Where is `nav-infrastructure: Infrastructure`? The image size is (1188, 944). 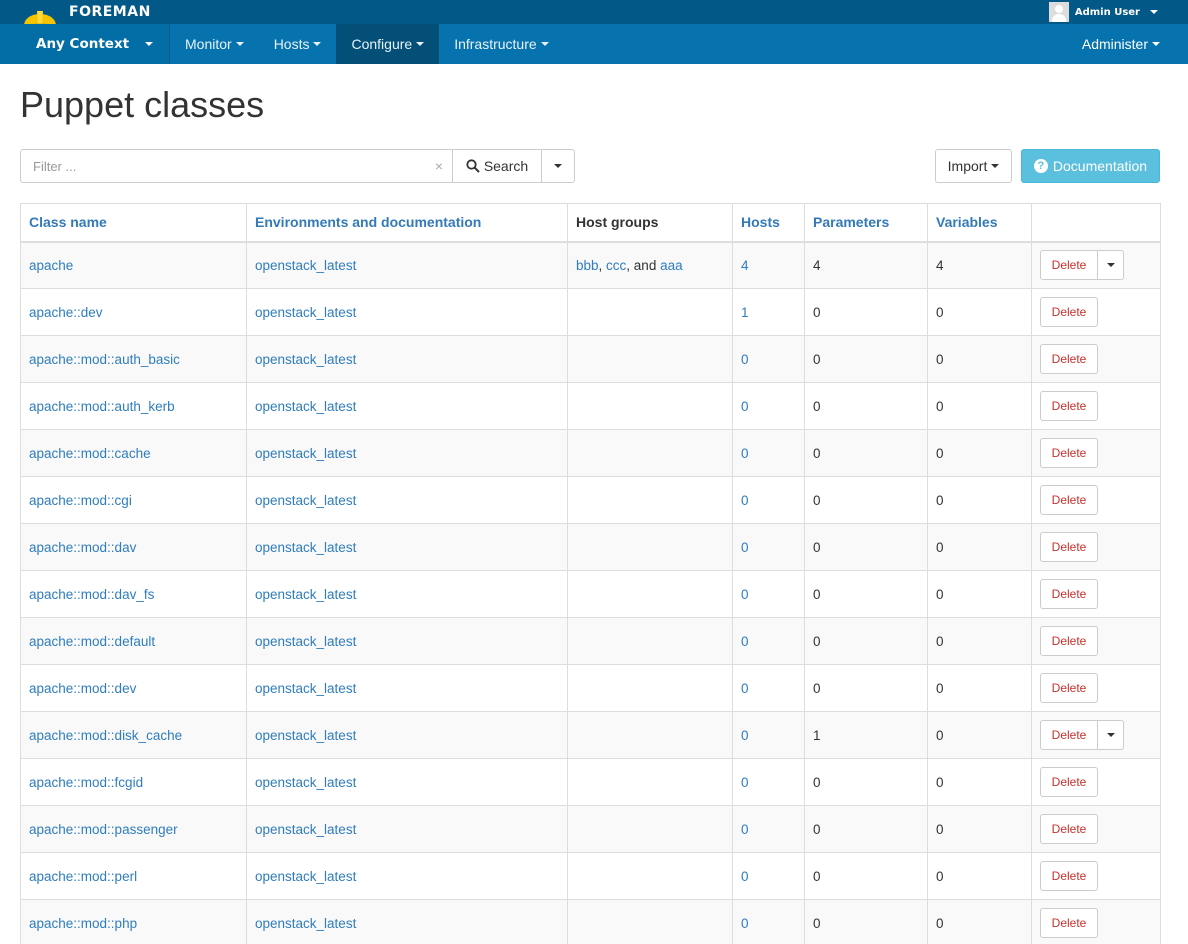 nav-infrastructure: Infrastructure is located at coordinates (501, 44).